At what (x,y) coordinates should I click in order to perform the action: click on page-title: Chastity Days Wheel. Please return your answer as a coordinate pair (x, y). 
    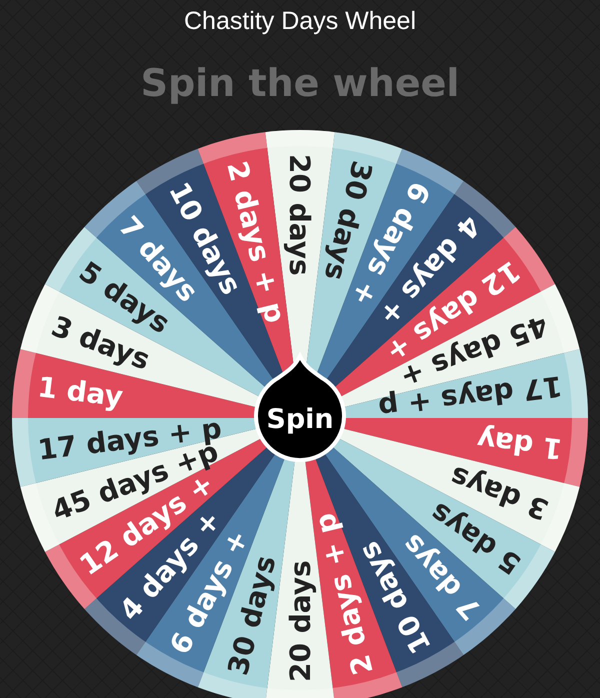
    Looking at the image, I should click on (300, 21).